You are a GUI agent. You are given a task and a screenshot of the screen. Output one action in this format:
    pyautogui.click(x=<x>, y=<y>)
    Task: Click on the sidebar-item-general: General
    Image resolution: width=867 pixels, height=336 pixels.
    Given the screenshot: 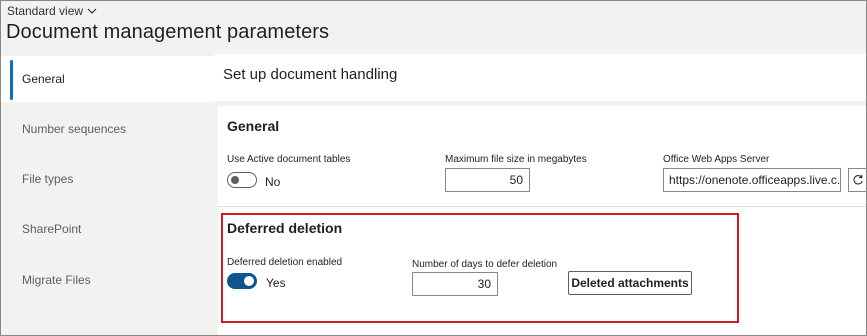 What is the action you would take?
    pyautogui.click(x=107, y=79)
    